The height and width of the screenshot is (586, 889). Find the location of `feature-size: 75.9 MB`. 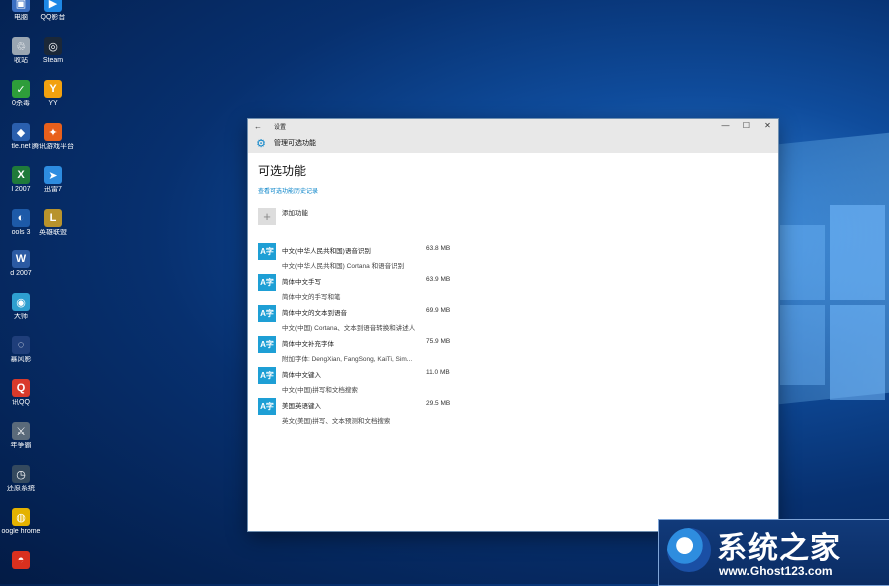

feature-size: 75.9 MB is located at coordinates (438, 341).